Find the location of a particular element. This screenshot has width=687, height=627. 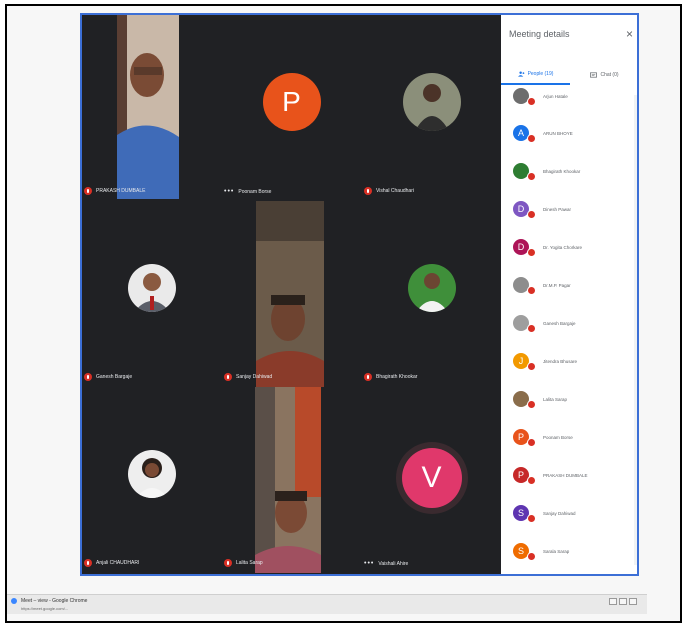

participant-name-row: Vishal Chaudhari is located at coordinates (389, 191).